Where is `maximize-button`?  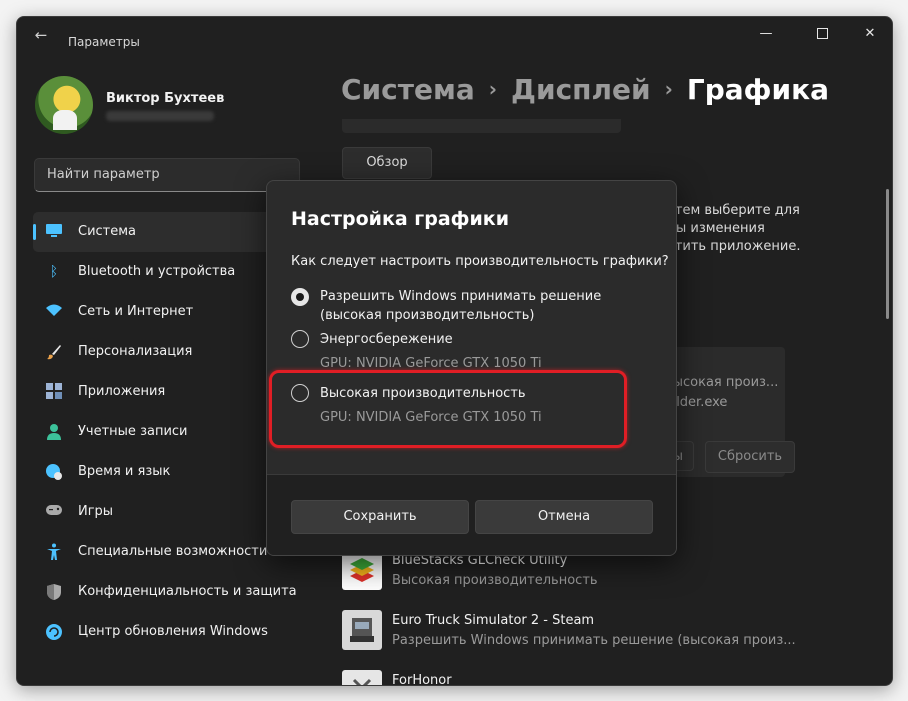 maximize-button is located at coordinates (822, 34).